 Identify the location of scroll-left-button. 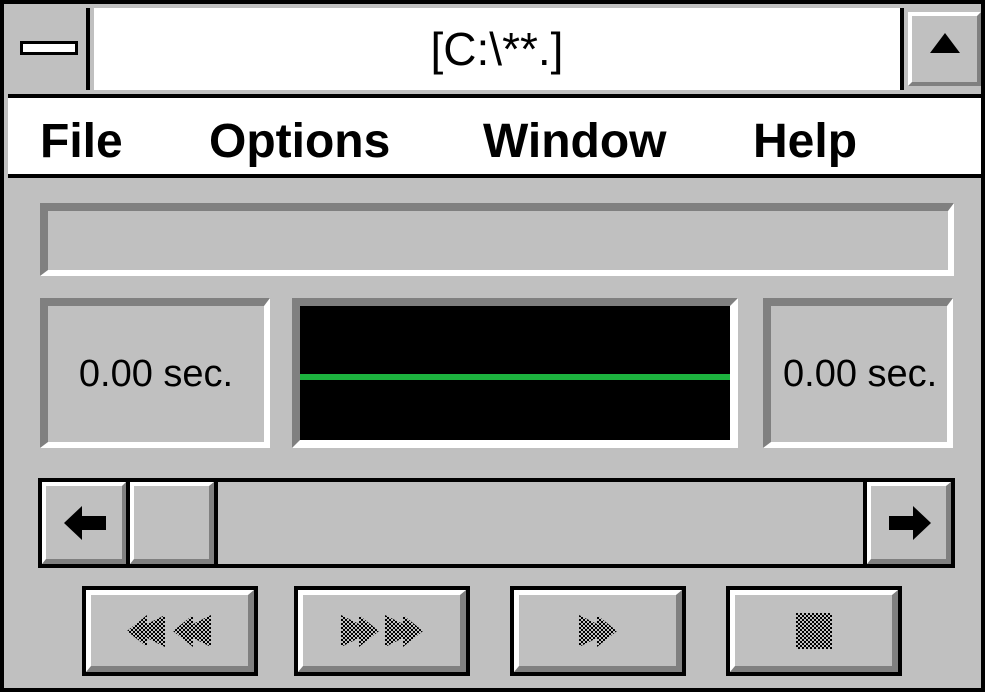
(84, 523).